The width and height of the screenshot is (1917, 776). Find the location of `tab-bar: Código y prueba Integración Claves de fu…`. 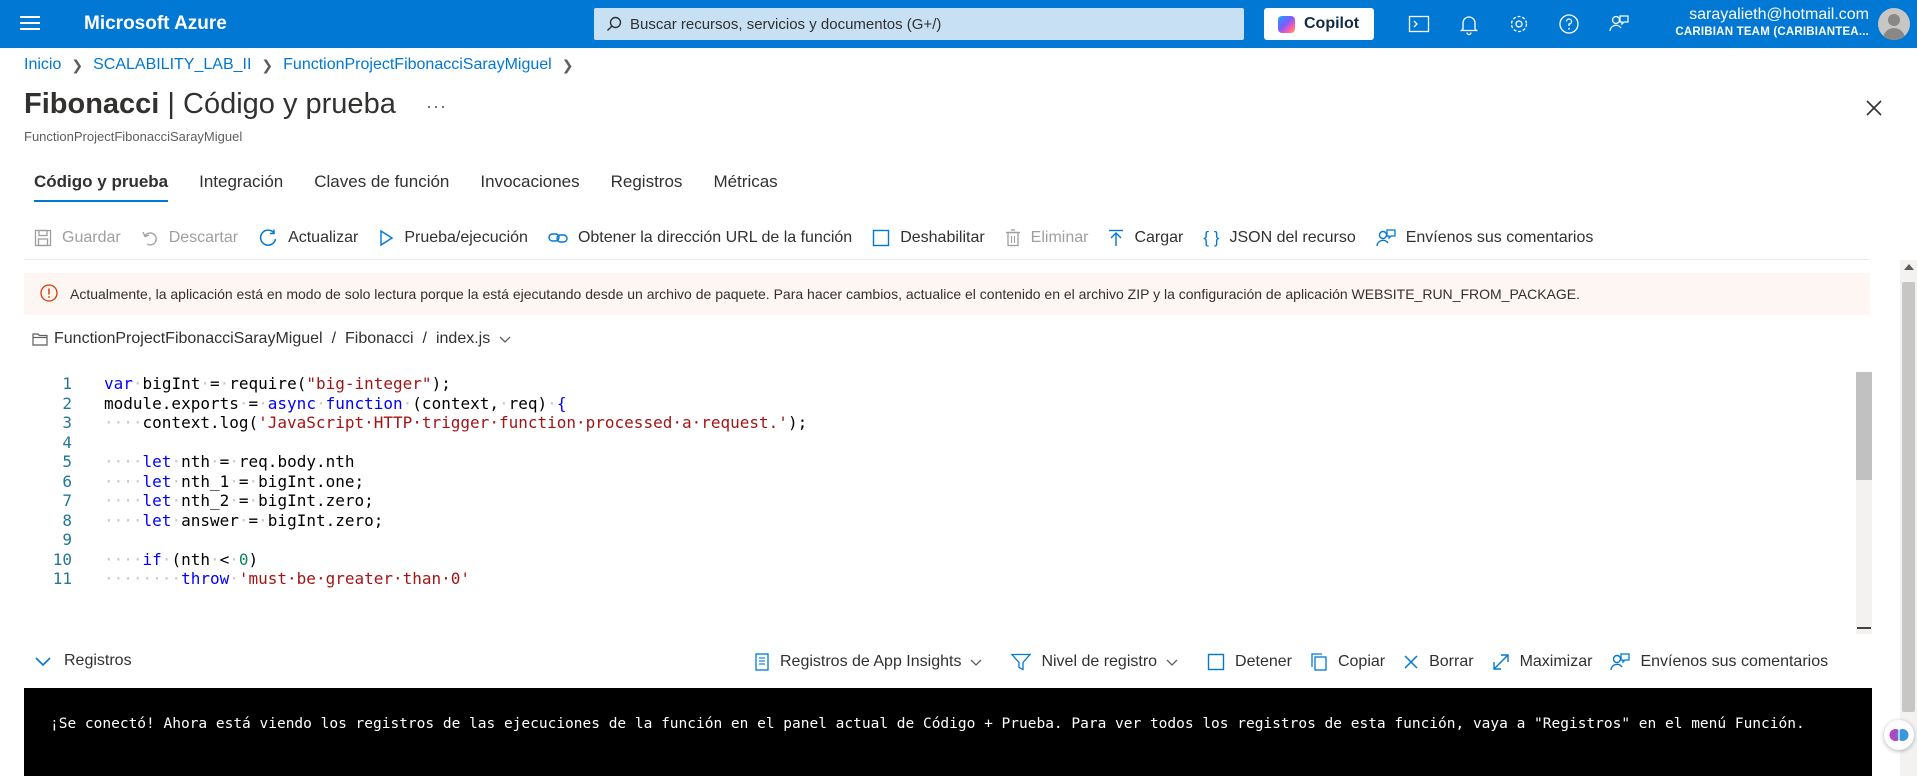

tab-bar: Código y prueba Integración Claves de fu… is located at coordinates (421, 187).